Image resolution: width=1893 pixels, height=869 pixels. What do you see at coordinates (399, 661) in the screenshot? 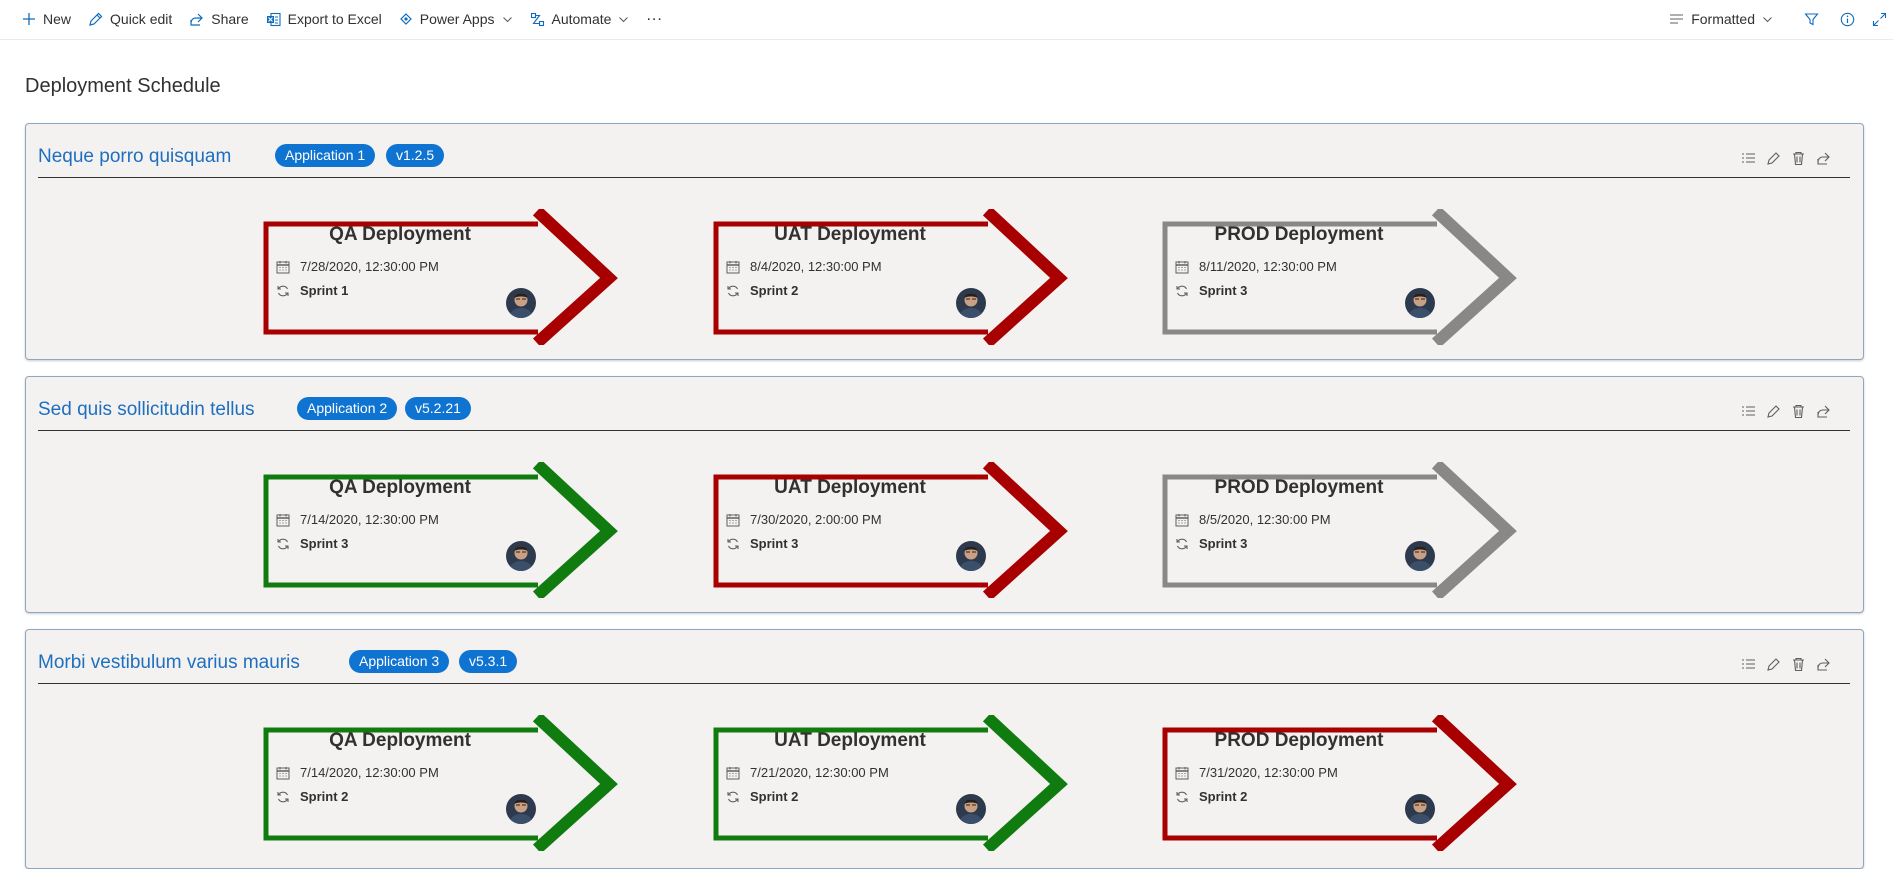
I see `application-badge: Application 3` at bounding box center [399, 661].